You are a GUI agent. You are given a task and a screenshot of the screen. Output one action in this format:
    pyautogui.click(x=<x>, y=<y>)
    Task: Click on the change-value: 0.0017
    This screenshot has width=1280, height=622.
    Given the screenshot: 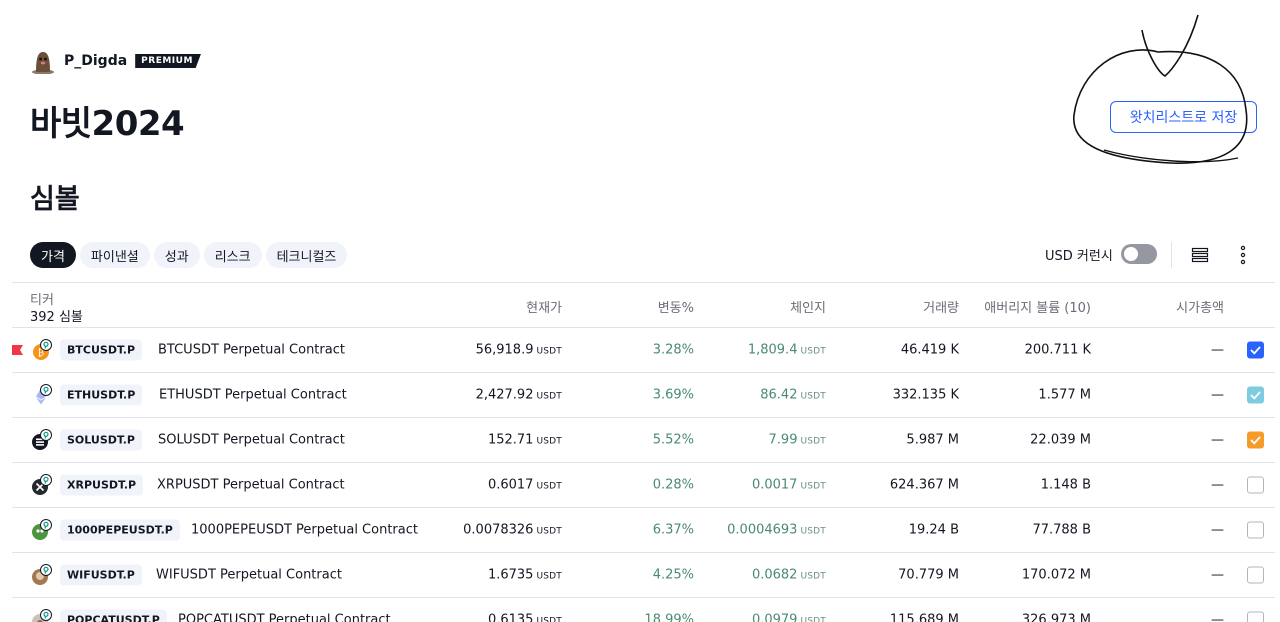 What is the action you would take?
    pyautogui.click(x=774, y=485)
    